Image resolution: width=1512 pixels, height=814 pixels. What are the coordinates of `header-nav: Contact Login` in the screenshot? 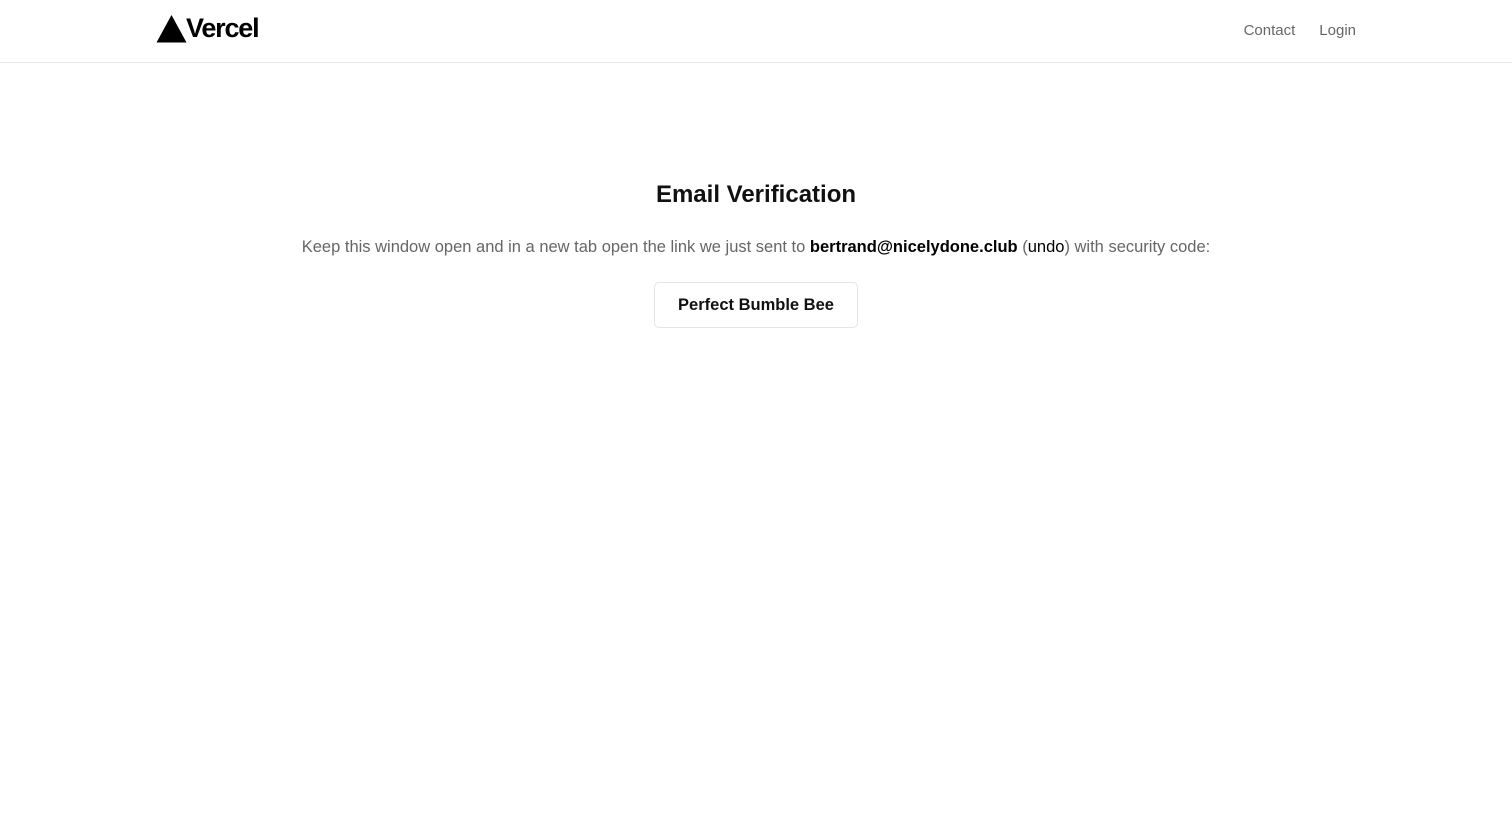 It's located at (1300, 31).